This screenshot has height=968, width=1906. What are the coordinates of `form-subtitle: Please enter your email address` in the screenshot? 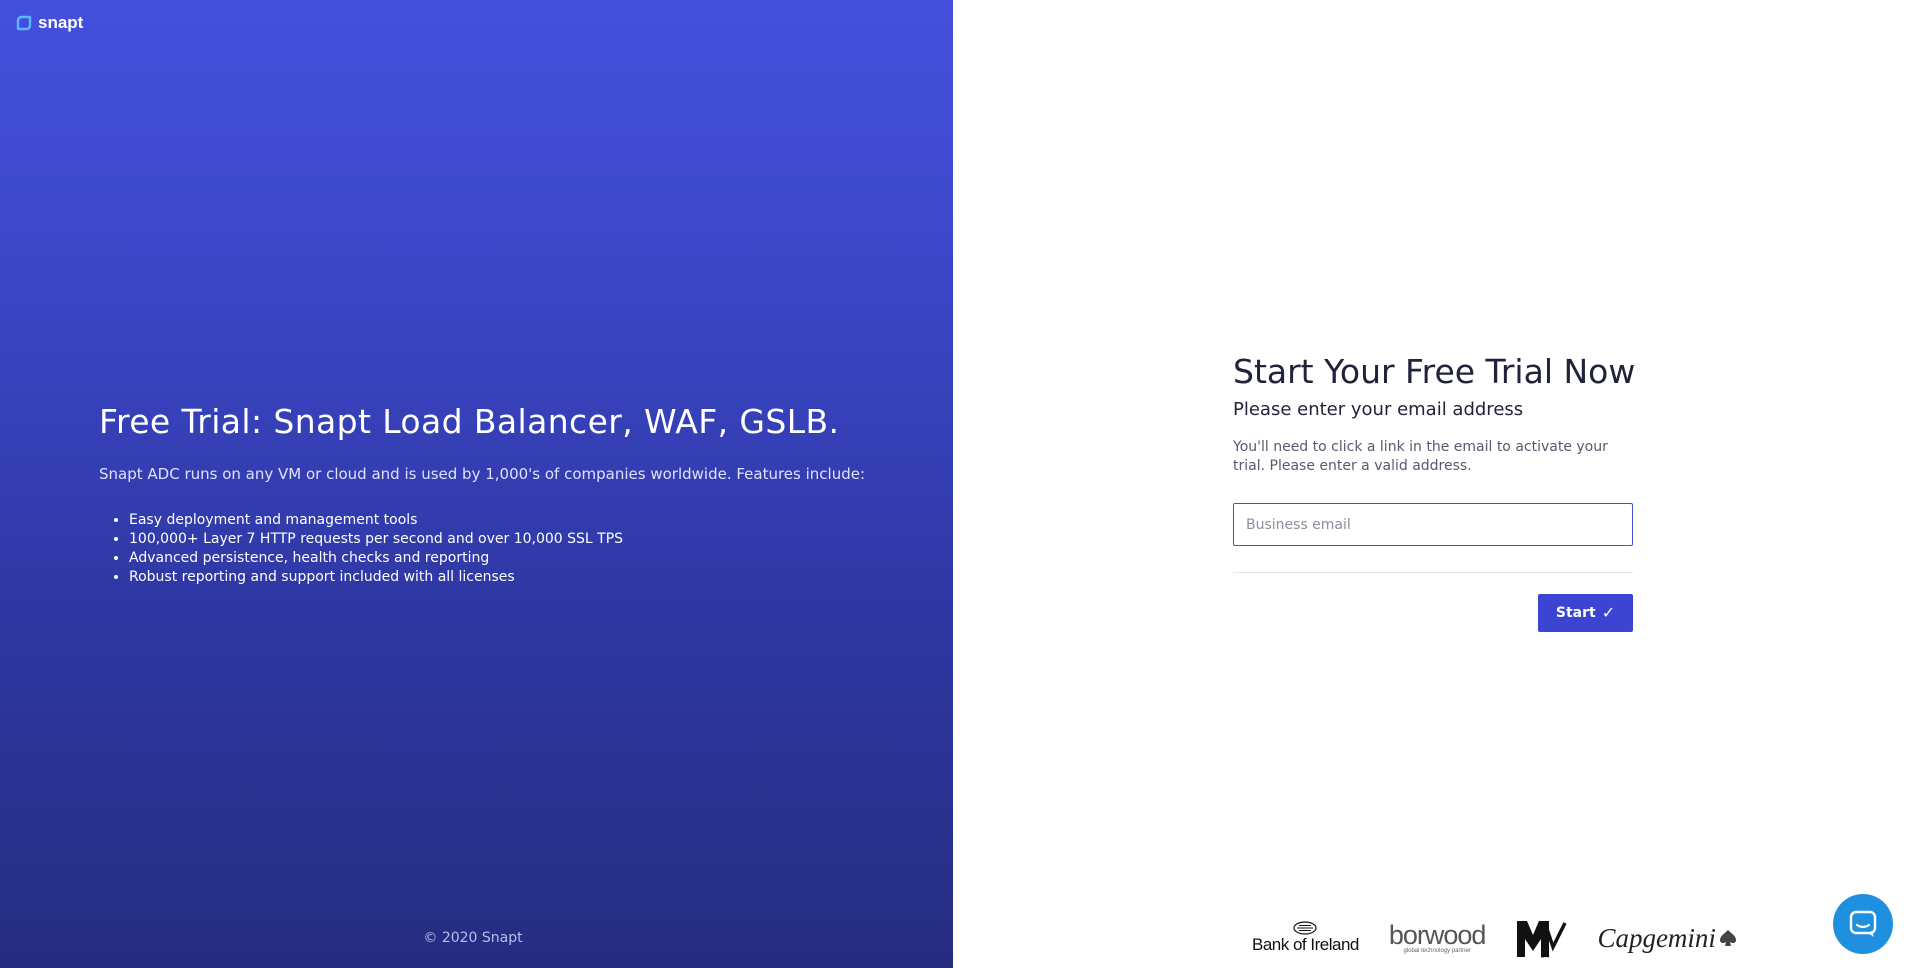 It's located at (1378, 409).